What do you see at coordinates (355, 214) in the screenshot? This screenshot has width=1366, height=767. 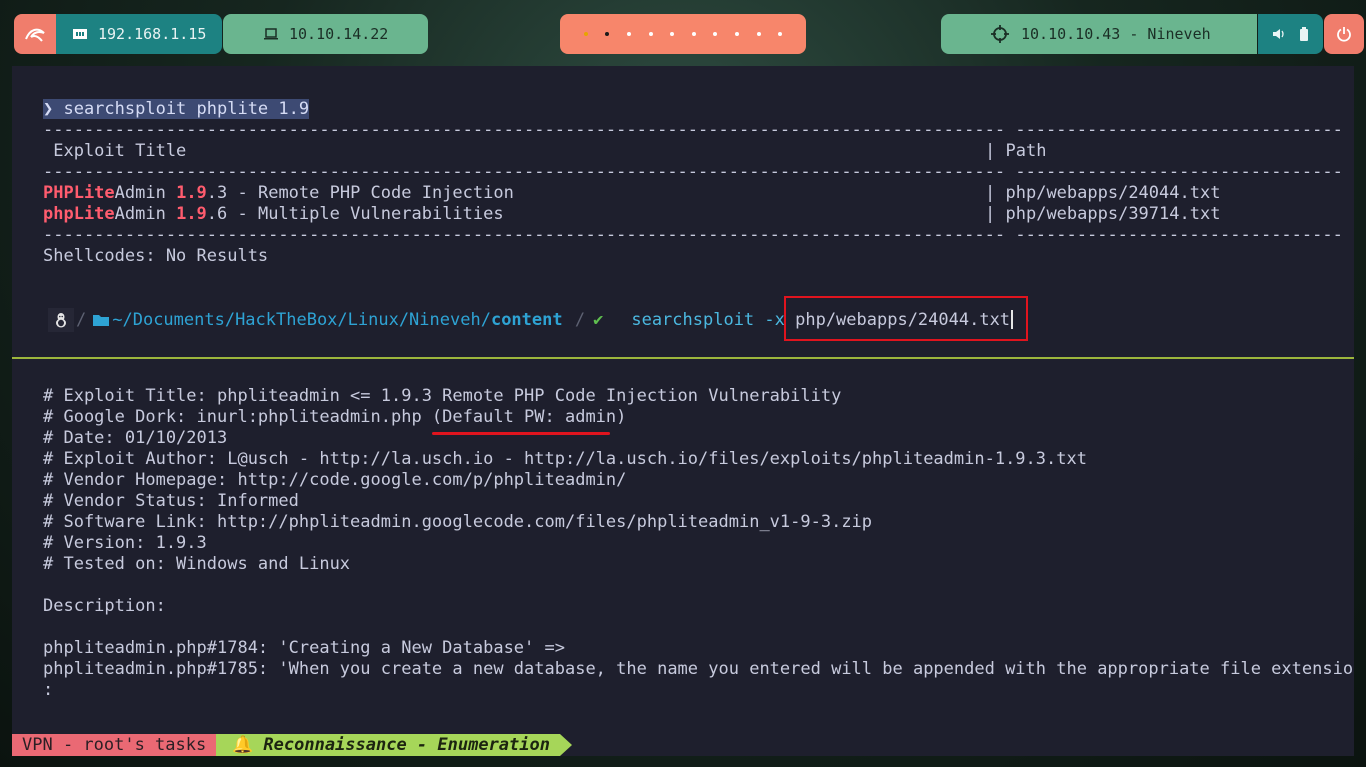 I see `row-text: .6 - Multiple Vulnerabilities` at bounding box center [355, 214].